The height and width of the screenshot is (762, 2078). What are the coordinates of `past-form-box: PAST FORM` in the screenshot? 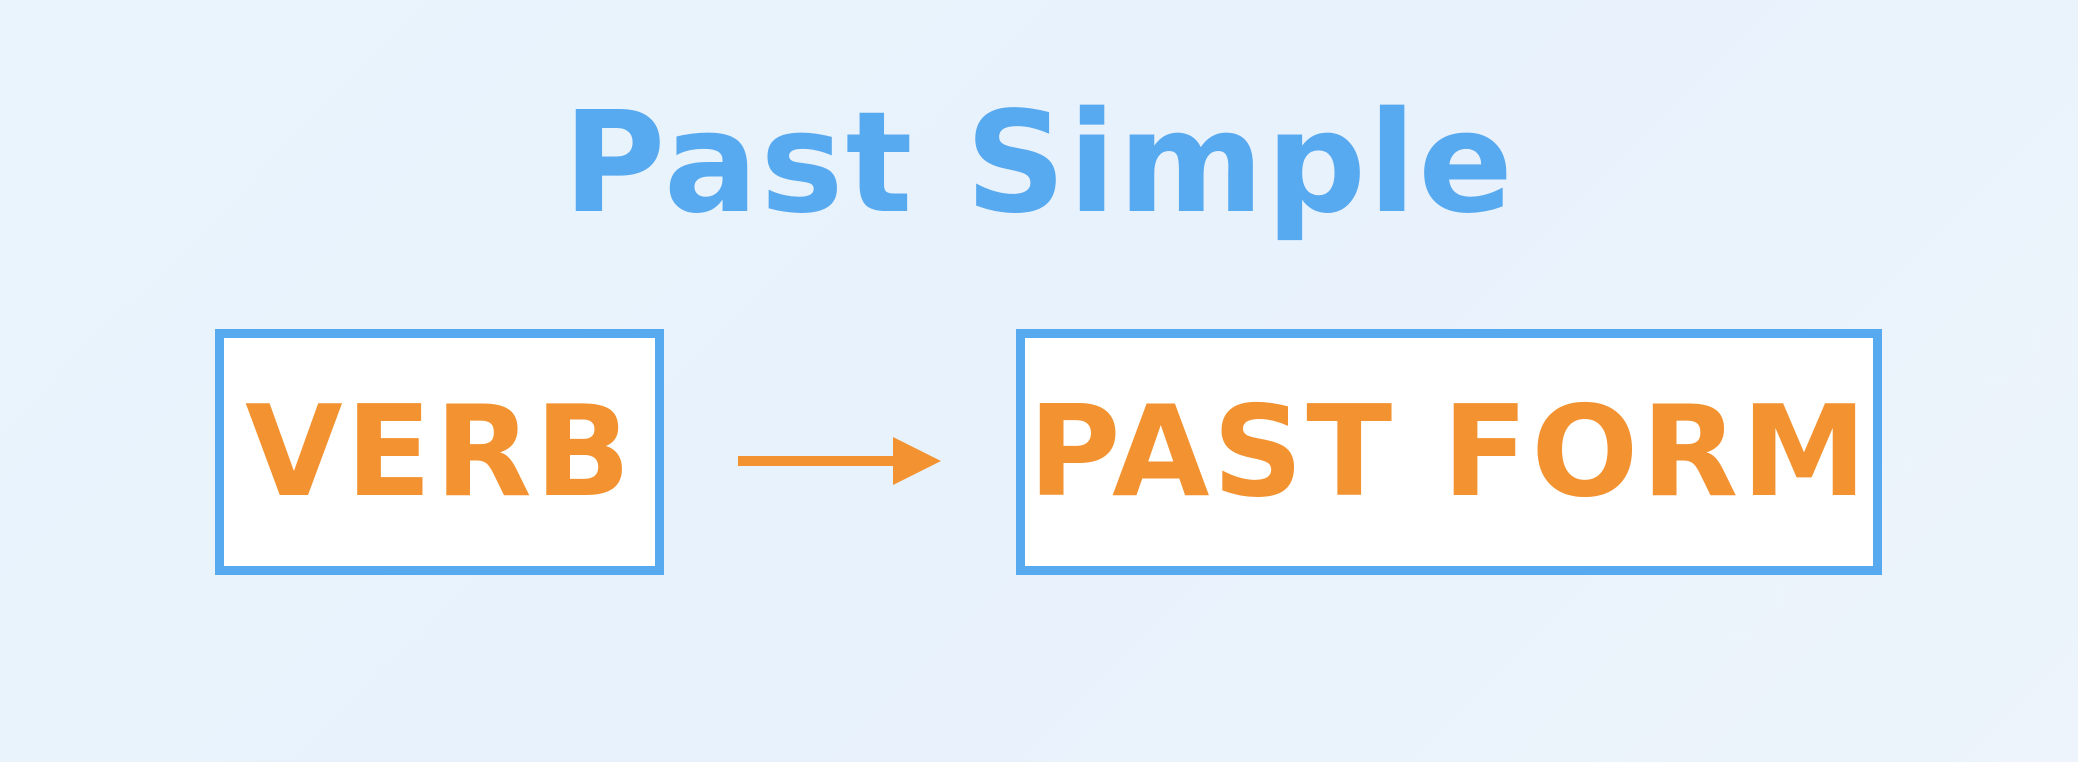 It's located at (1449, 452).